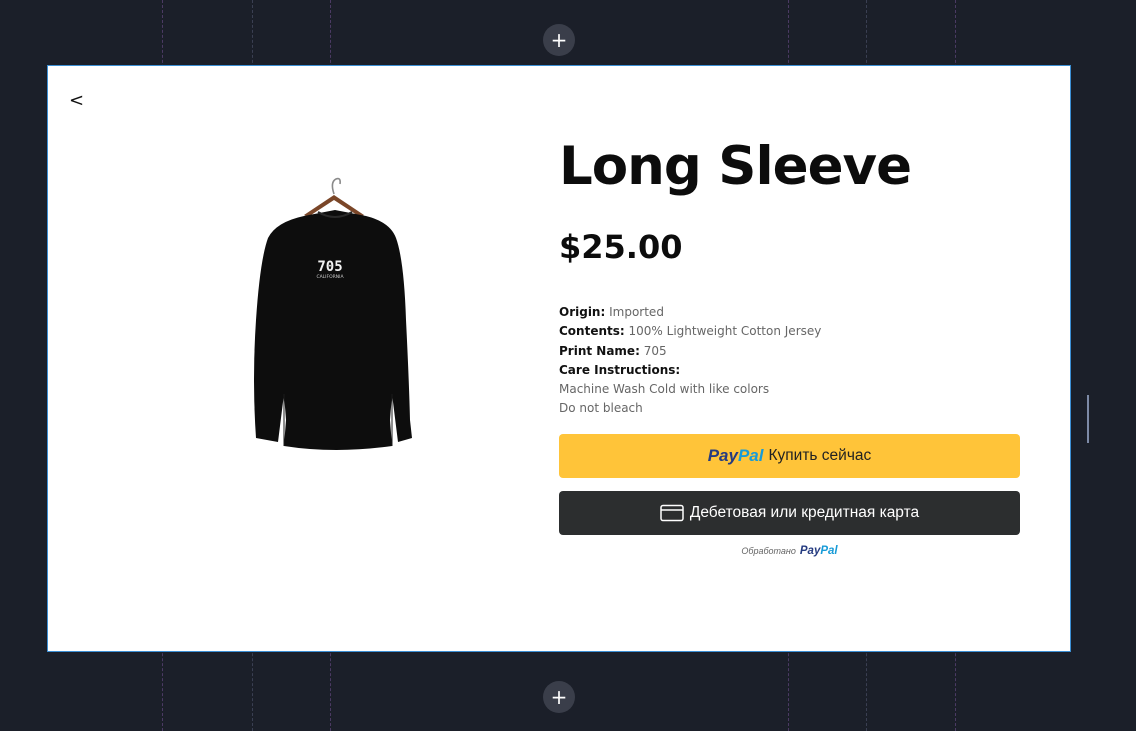  I want to click on detail-care: Care Instructions:, so click(789, 370).